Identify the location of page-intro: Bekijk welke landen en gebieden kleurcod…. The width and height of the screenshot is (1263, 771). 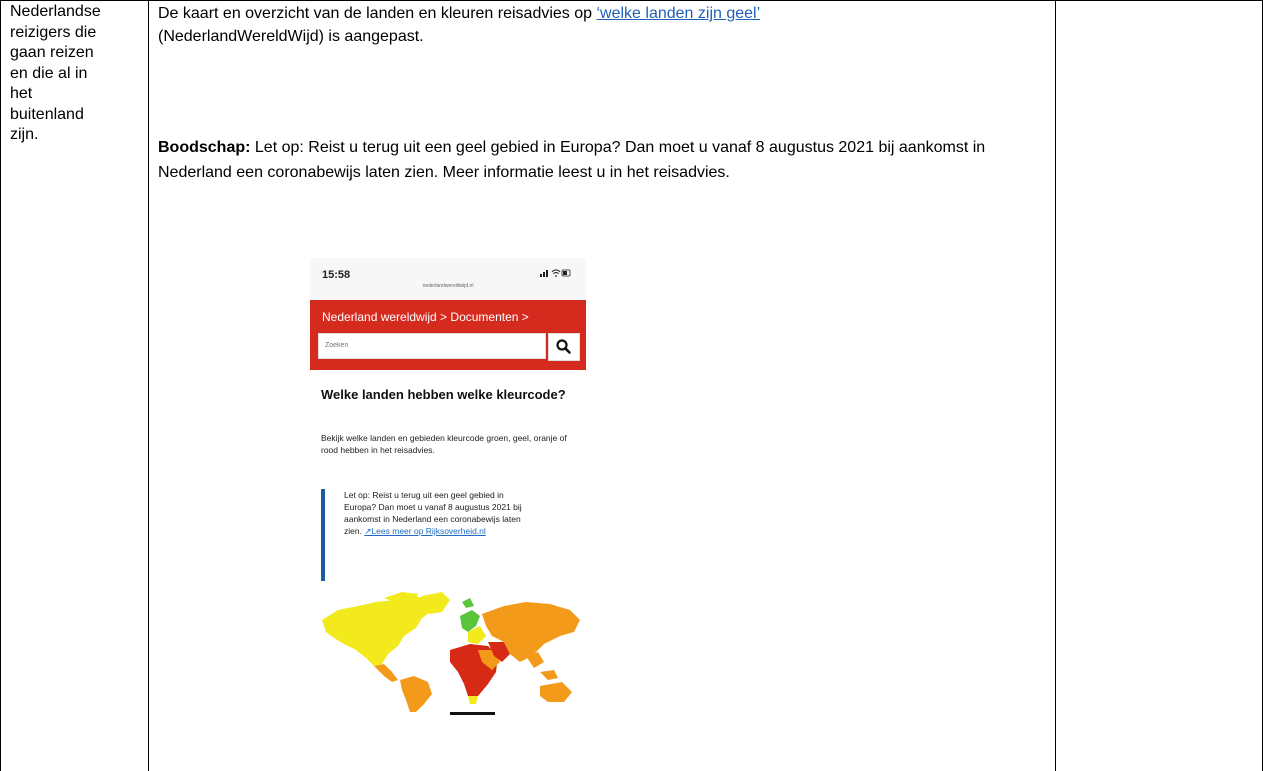
(444, 444).